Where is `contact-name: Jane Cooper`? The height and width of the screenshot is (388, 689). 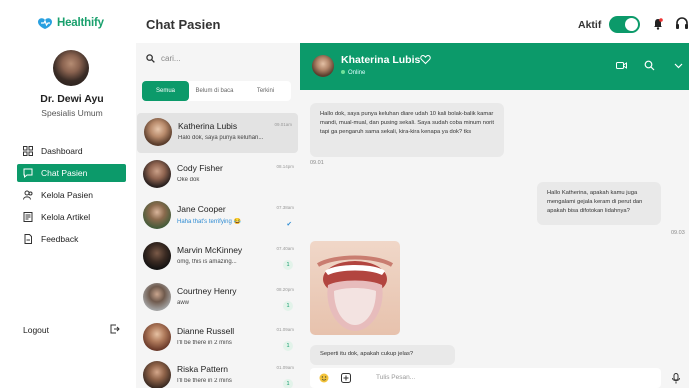
contact-name: Jane Cooper is located at coordinates (201, 209).